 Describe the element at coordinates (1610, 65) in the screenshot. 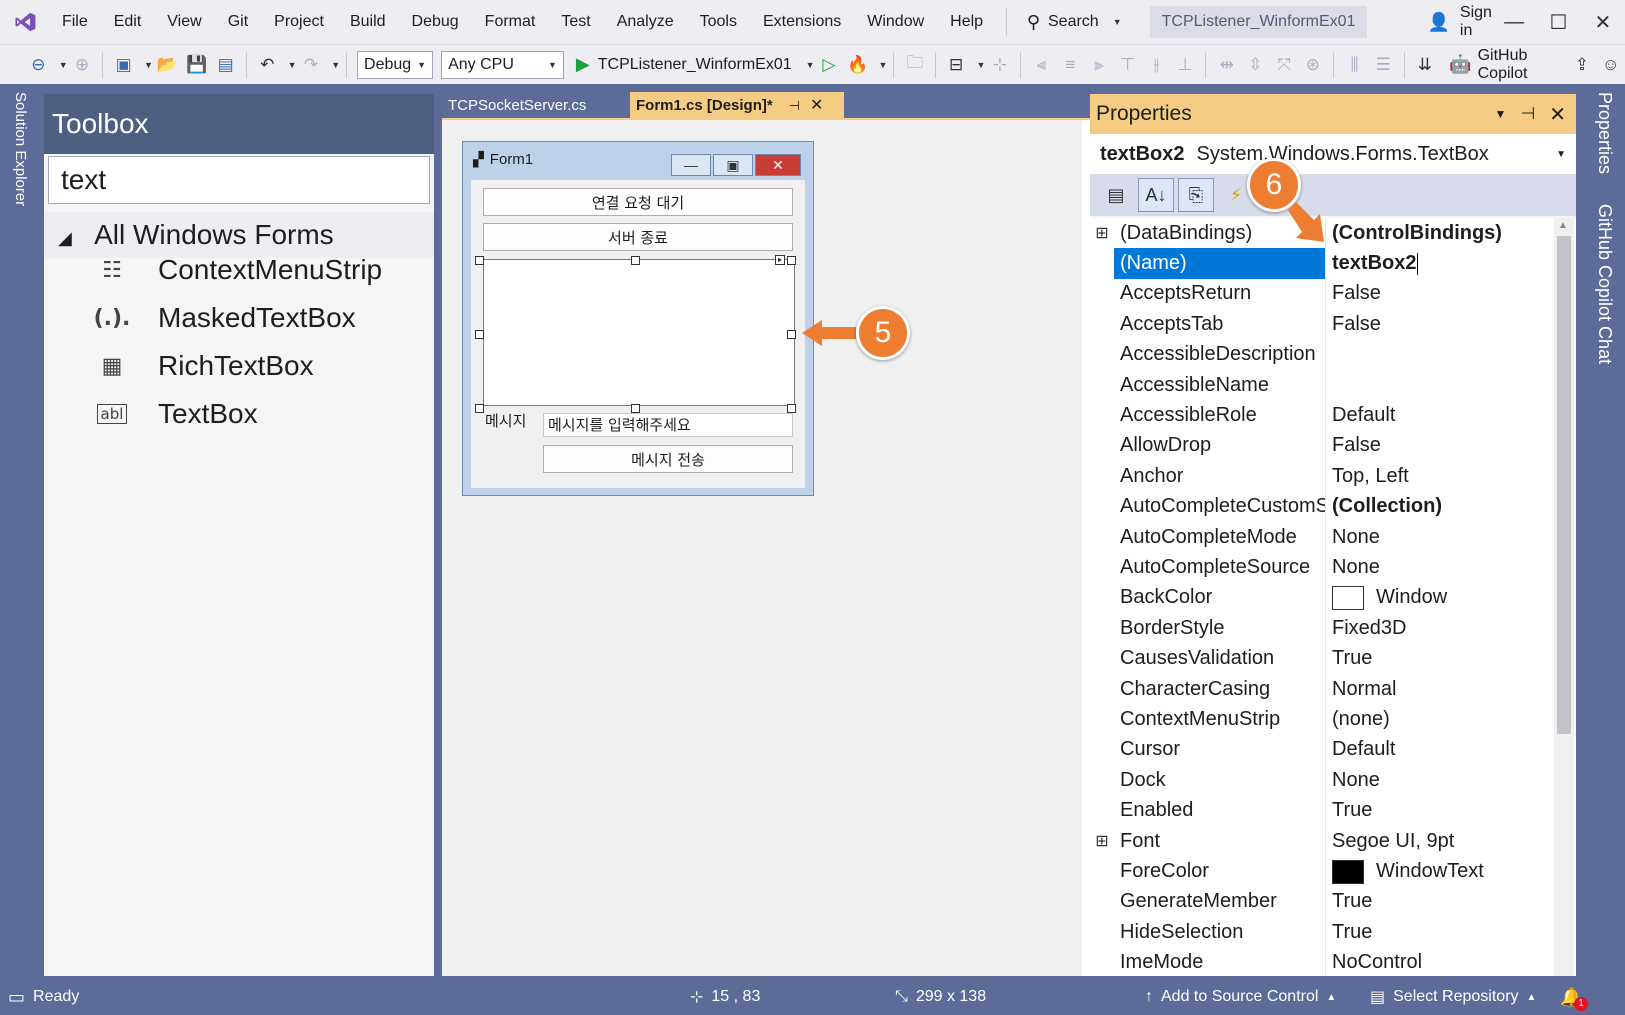

I see `feedback-icon: ☺` at that location.